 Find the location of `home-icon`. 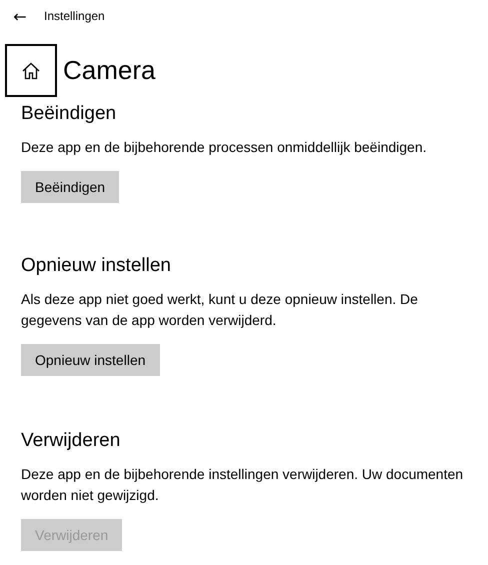

home-icon is located at coordinates (31, 70).